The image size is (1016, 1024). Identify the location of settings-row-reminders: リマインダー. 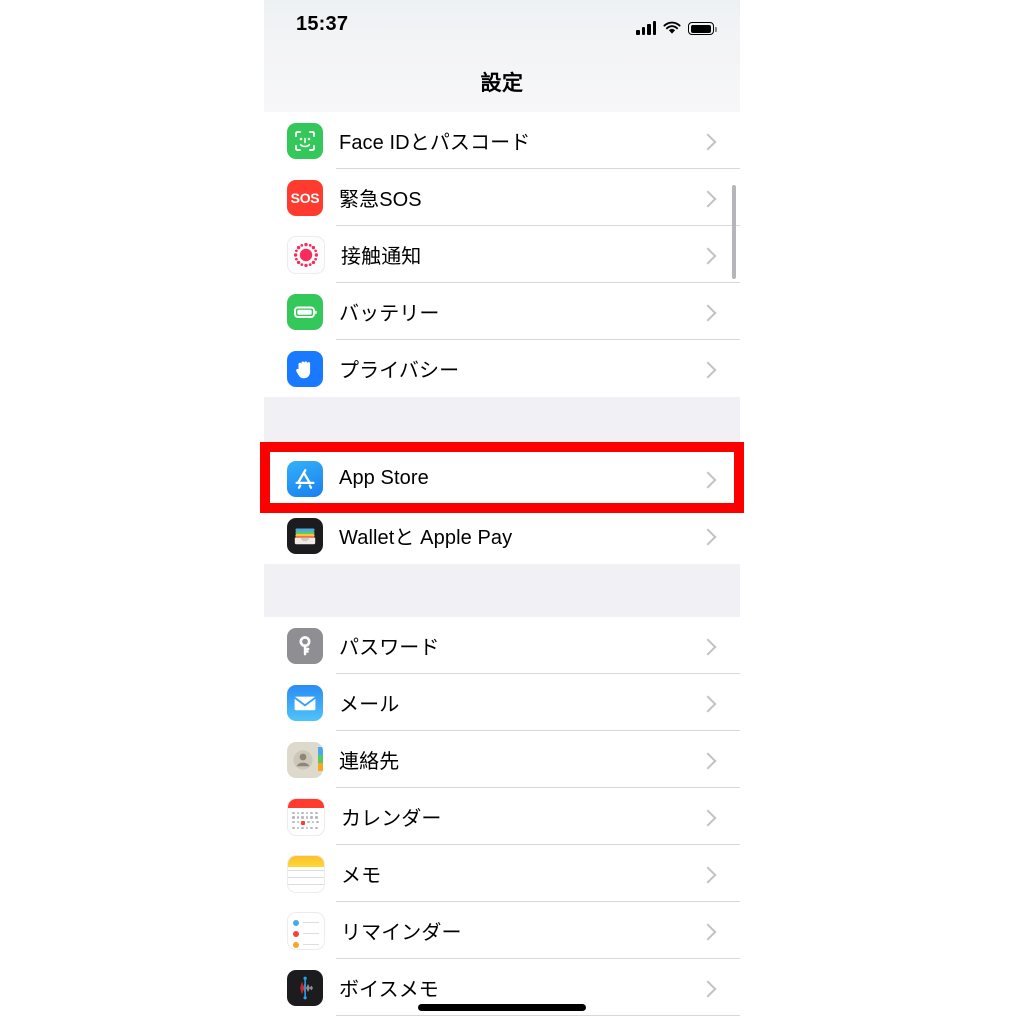
(502, 930).